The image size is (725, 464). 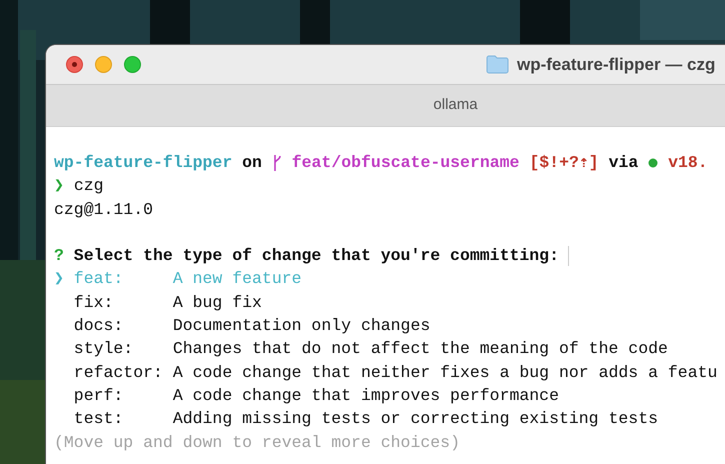 What do you see at coordinates (257, 443) in the screenshot?
I see `hint-text: (Move up and down to reveal more choices)` at bounding box center [257, 443].